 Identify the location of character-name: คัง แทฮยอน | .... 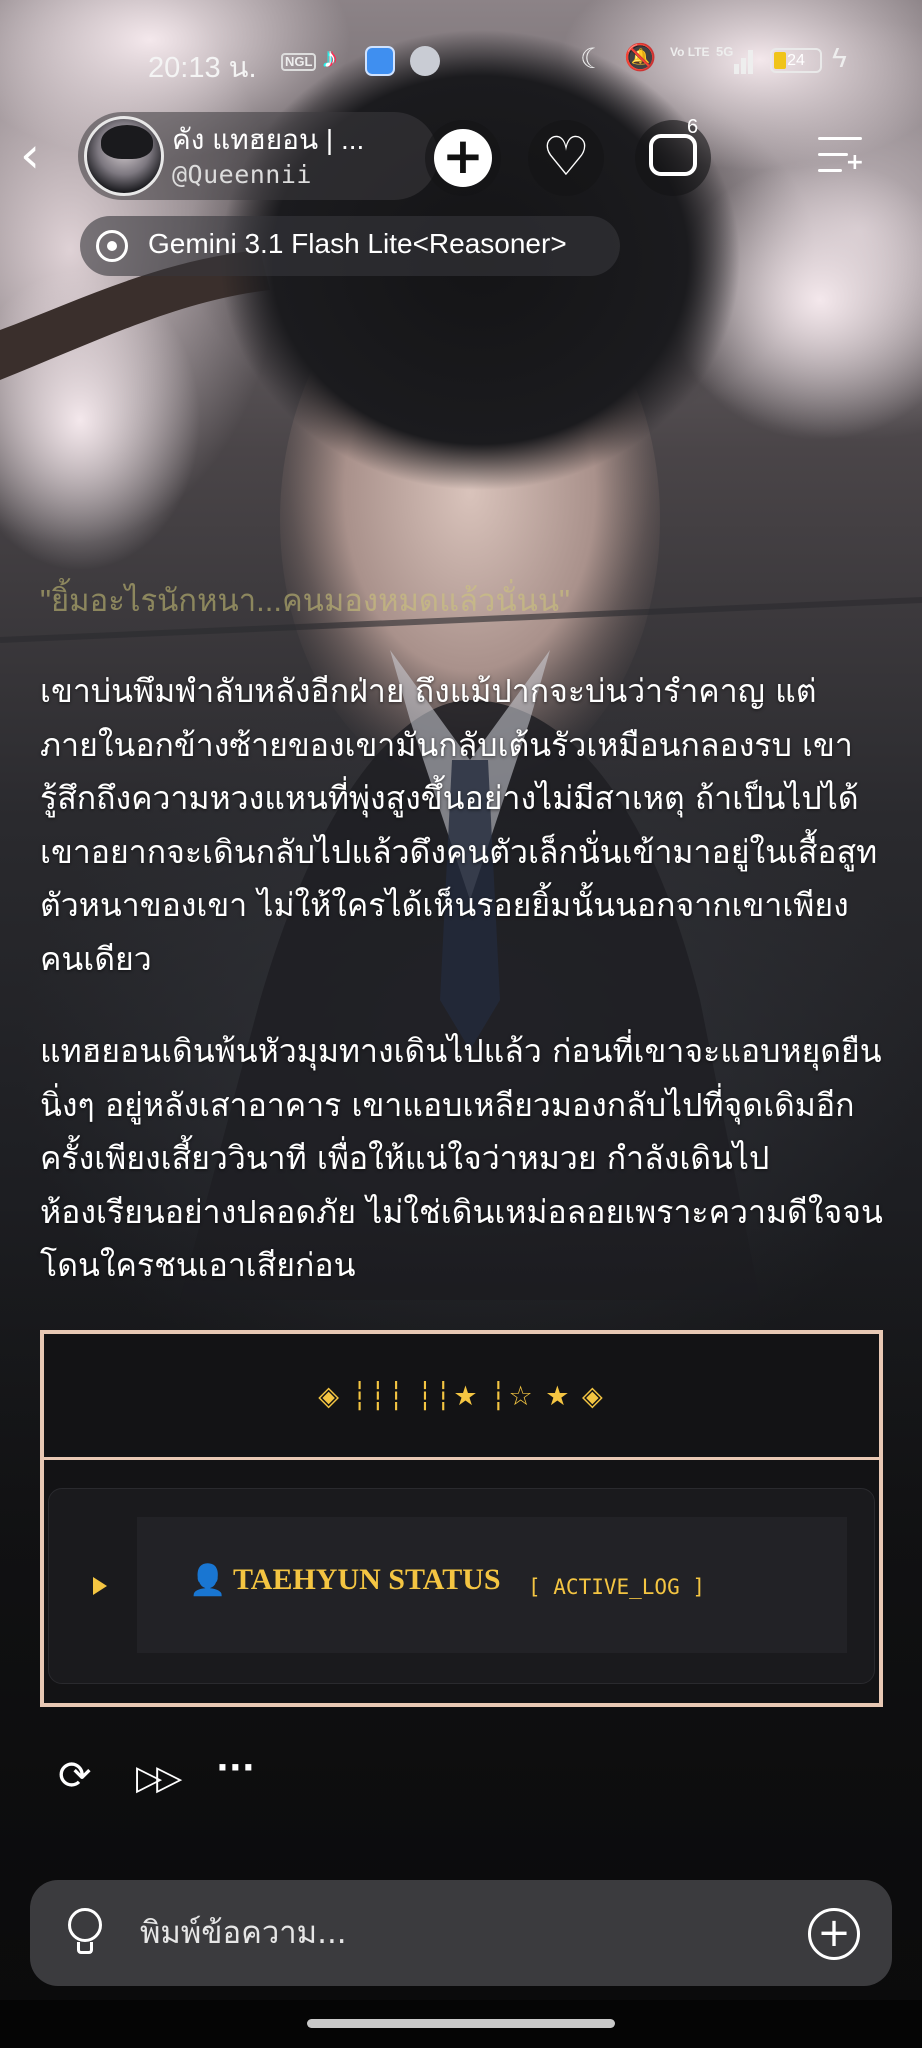
(268, 140).